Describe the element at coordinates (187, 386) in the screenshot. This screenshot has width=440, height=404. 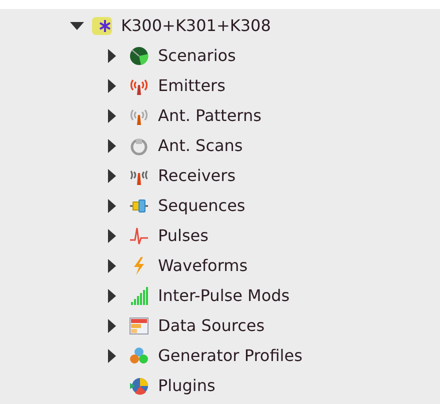
I see `tree-item-label: Plugins` at that location.